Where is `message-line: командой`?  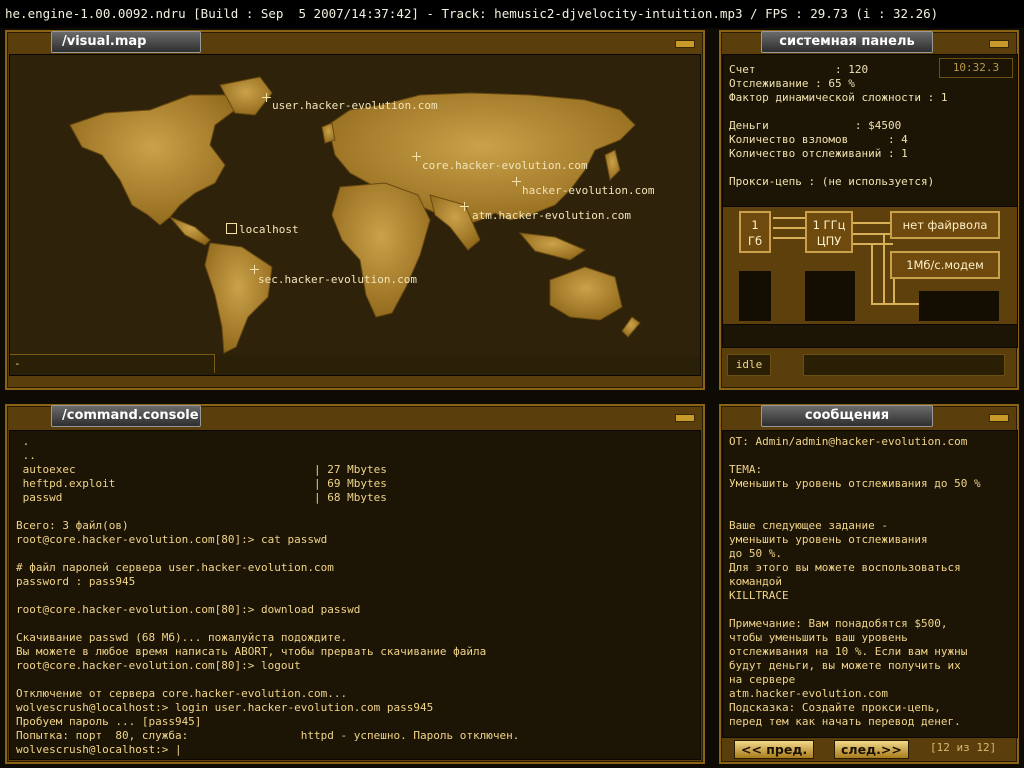 message-line: командой is located at coordinates (755, 581).